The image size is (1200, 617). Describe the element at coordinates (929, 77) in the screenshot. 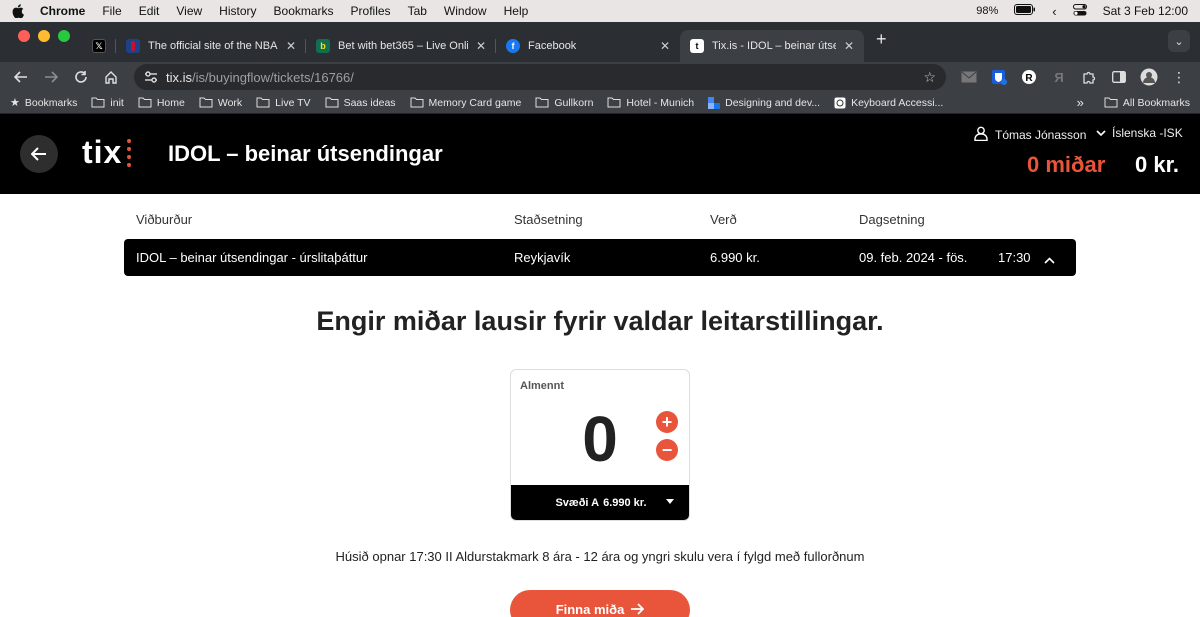

I see `bookmark-star-icon: ☆` at that location.